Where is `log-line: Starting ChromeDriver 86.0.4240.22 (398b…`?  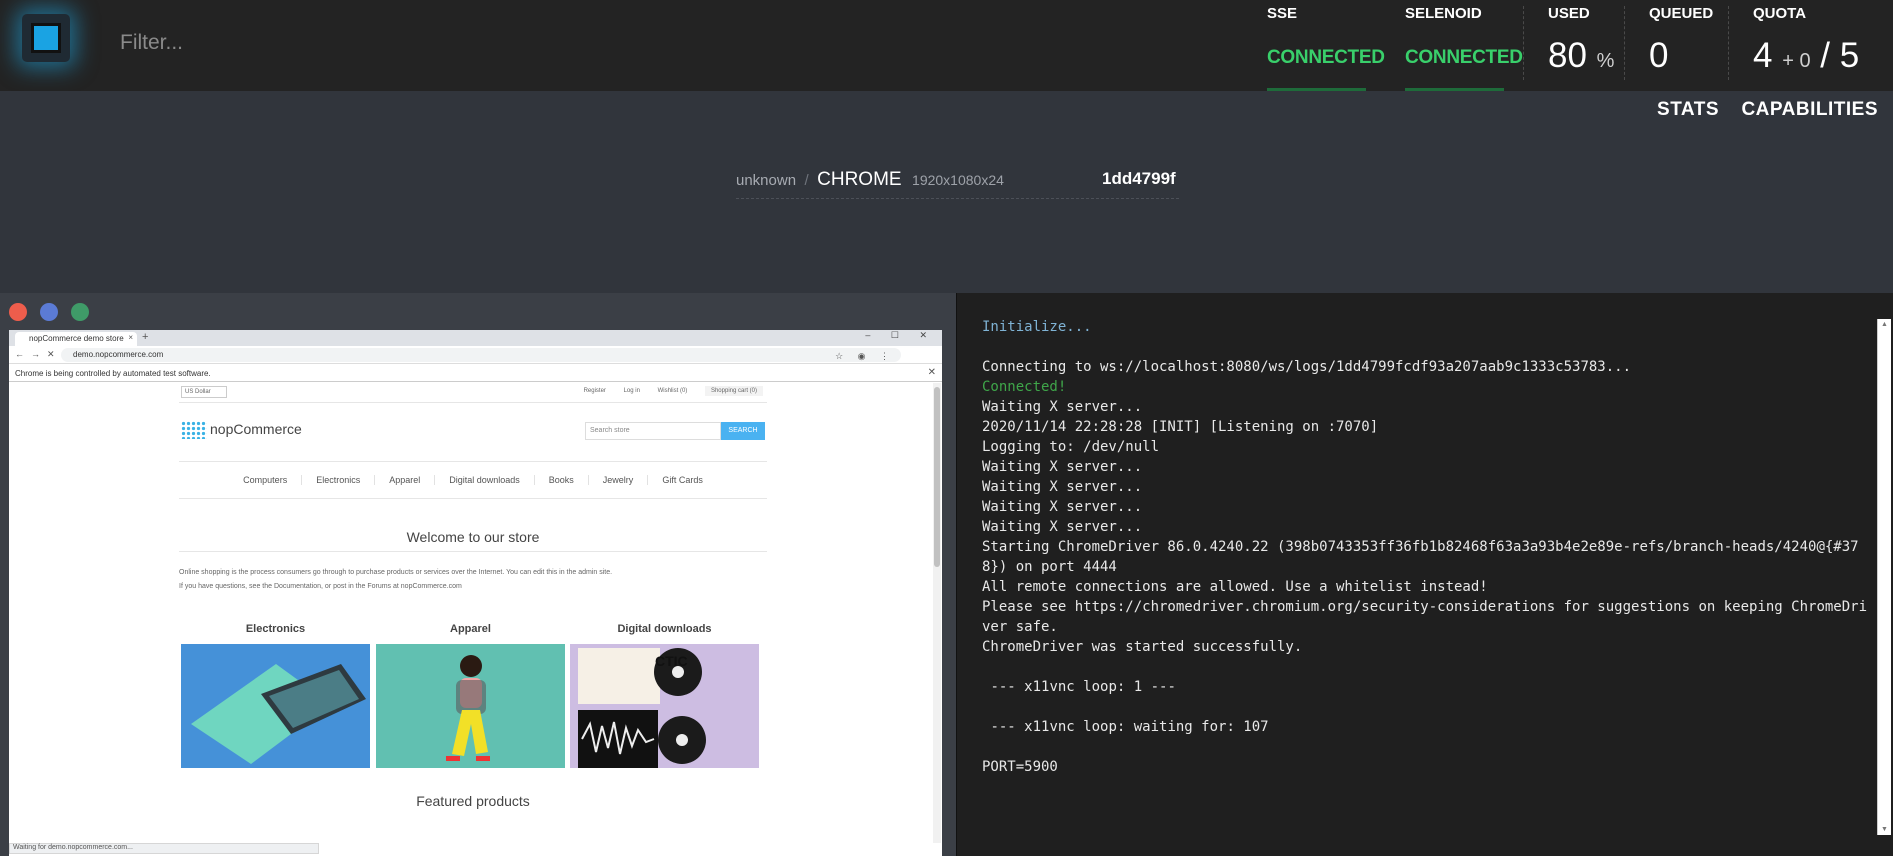 log-line: Starting ChromeDriver 86.0.4240.22 (398b… is located at coordinates (1420, 557).